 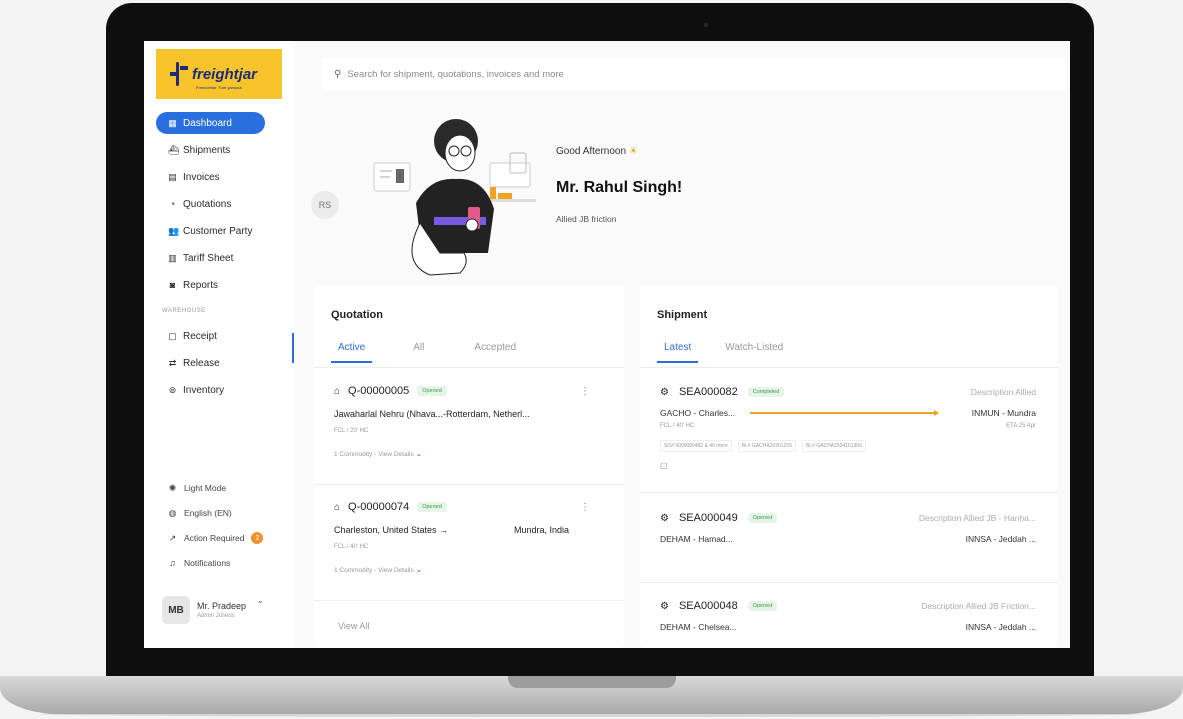 What do you see at coordinates (418, 351) in the screenshot?
I see `tab-all: All` at bounding box center [418, 351].